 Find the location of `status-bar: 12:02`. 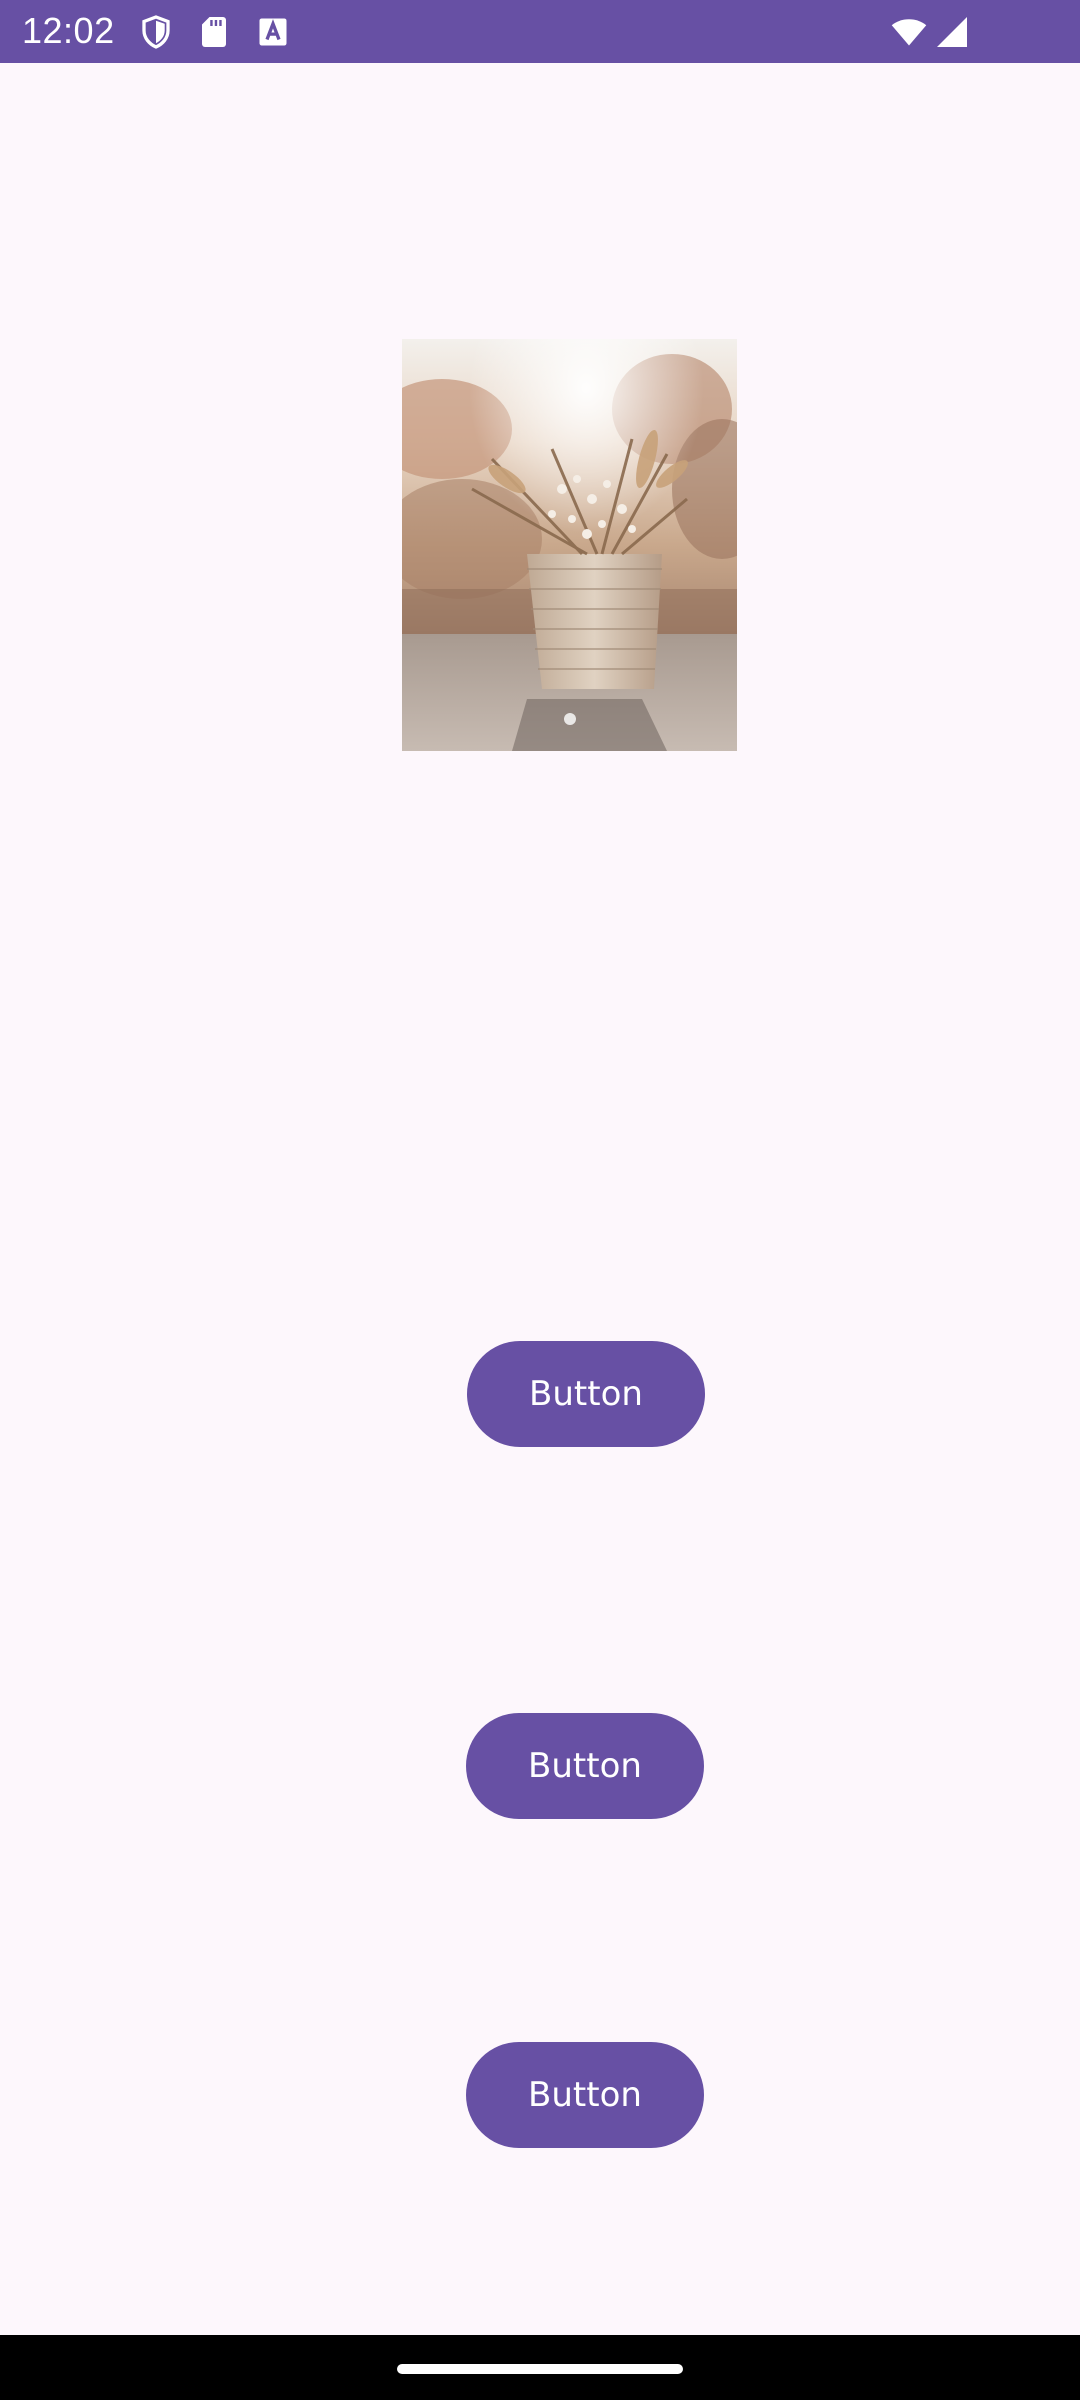

status-bar: 12:02 is located at coordinates (540, 31).